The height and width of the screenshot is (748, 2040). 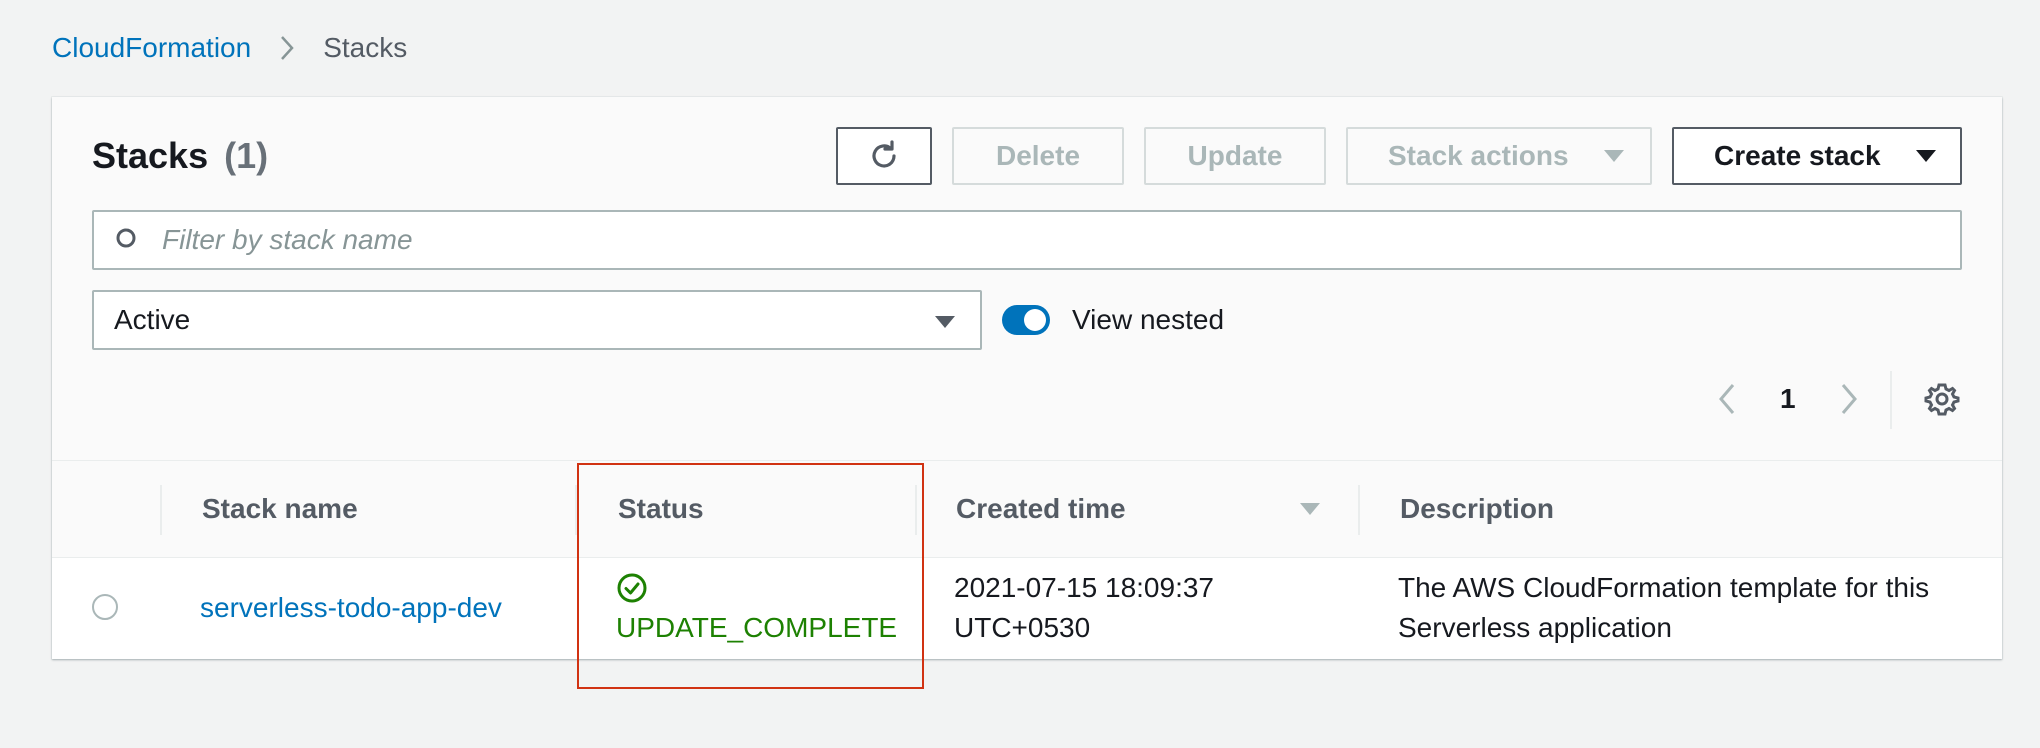 I want to click on page-title: Stacks (1), so click(x=180, y=156).